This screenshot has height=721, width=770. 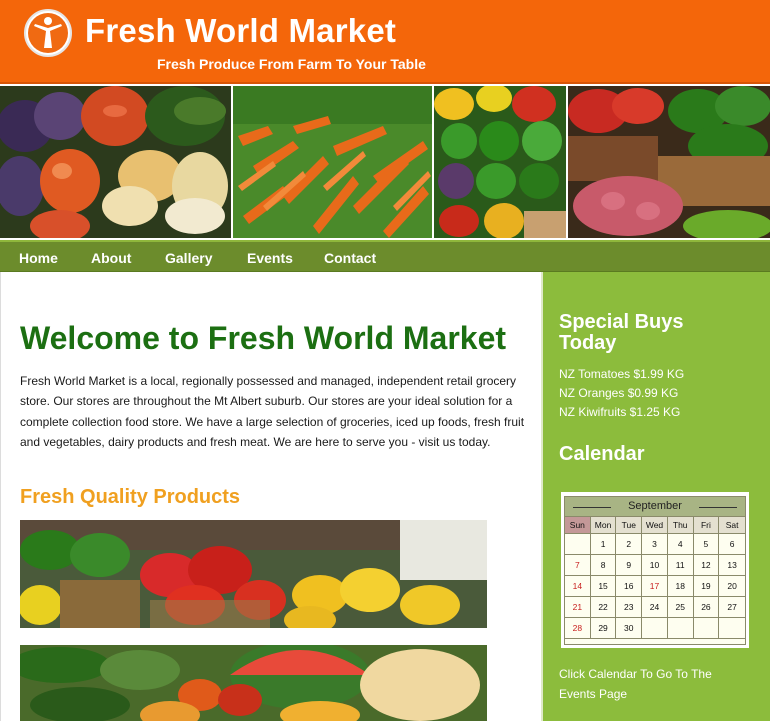 I want to click on main-nav: Home About Gallery Events Contact, so click(x=385, y=256).